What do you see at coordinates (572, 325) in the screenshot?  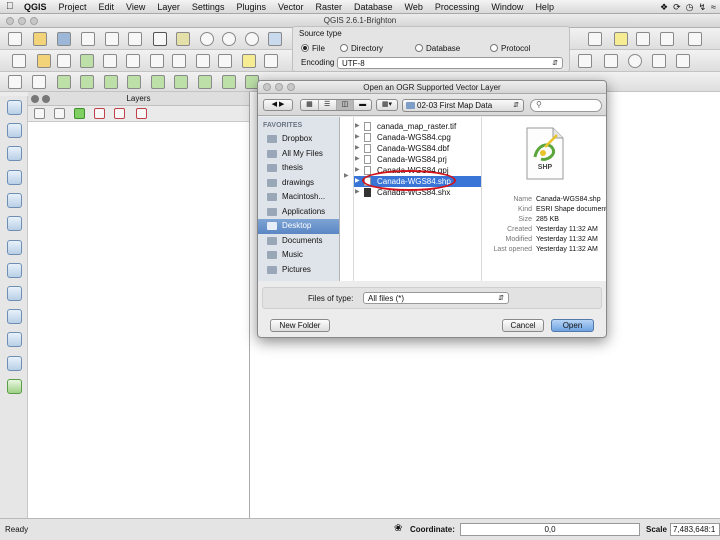 I see `open-button: Open` at bounding box center [572, 325].